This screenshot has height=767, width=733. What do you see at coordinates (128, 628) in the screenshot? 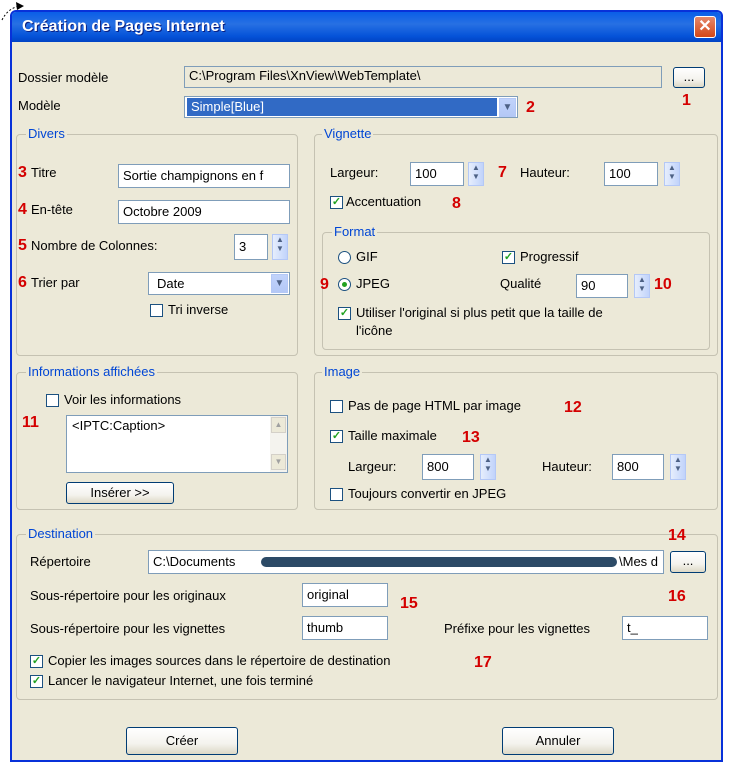
I see `thumbs-subdir-label: Sous-répertoire pour les vignettes` at bounding box center [128, 628].